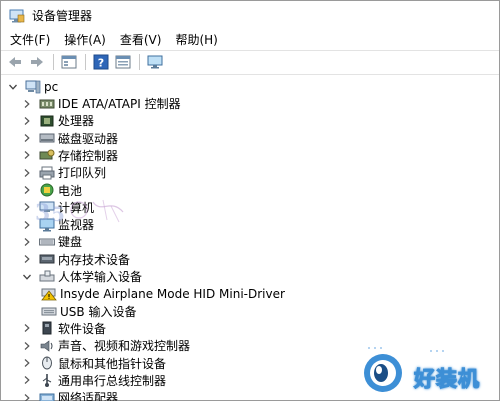 The height and width of the screenshot is (401, 500). I want to click on tree-category-label: 内存技术设备, so click(94, 259).